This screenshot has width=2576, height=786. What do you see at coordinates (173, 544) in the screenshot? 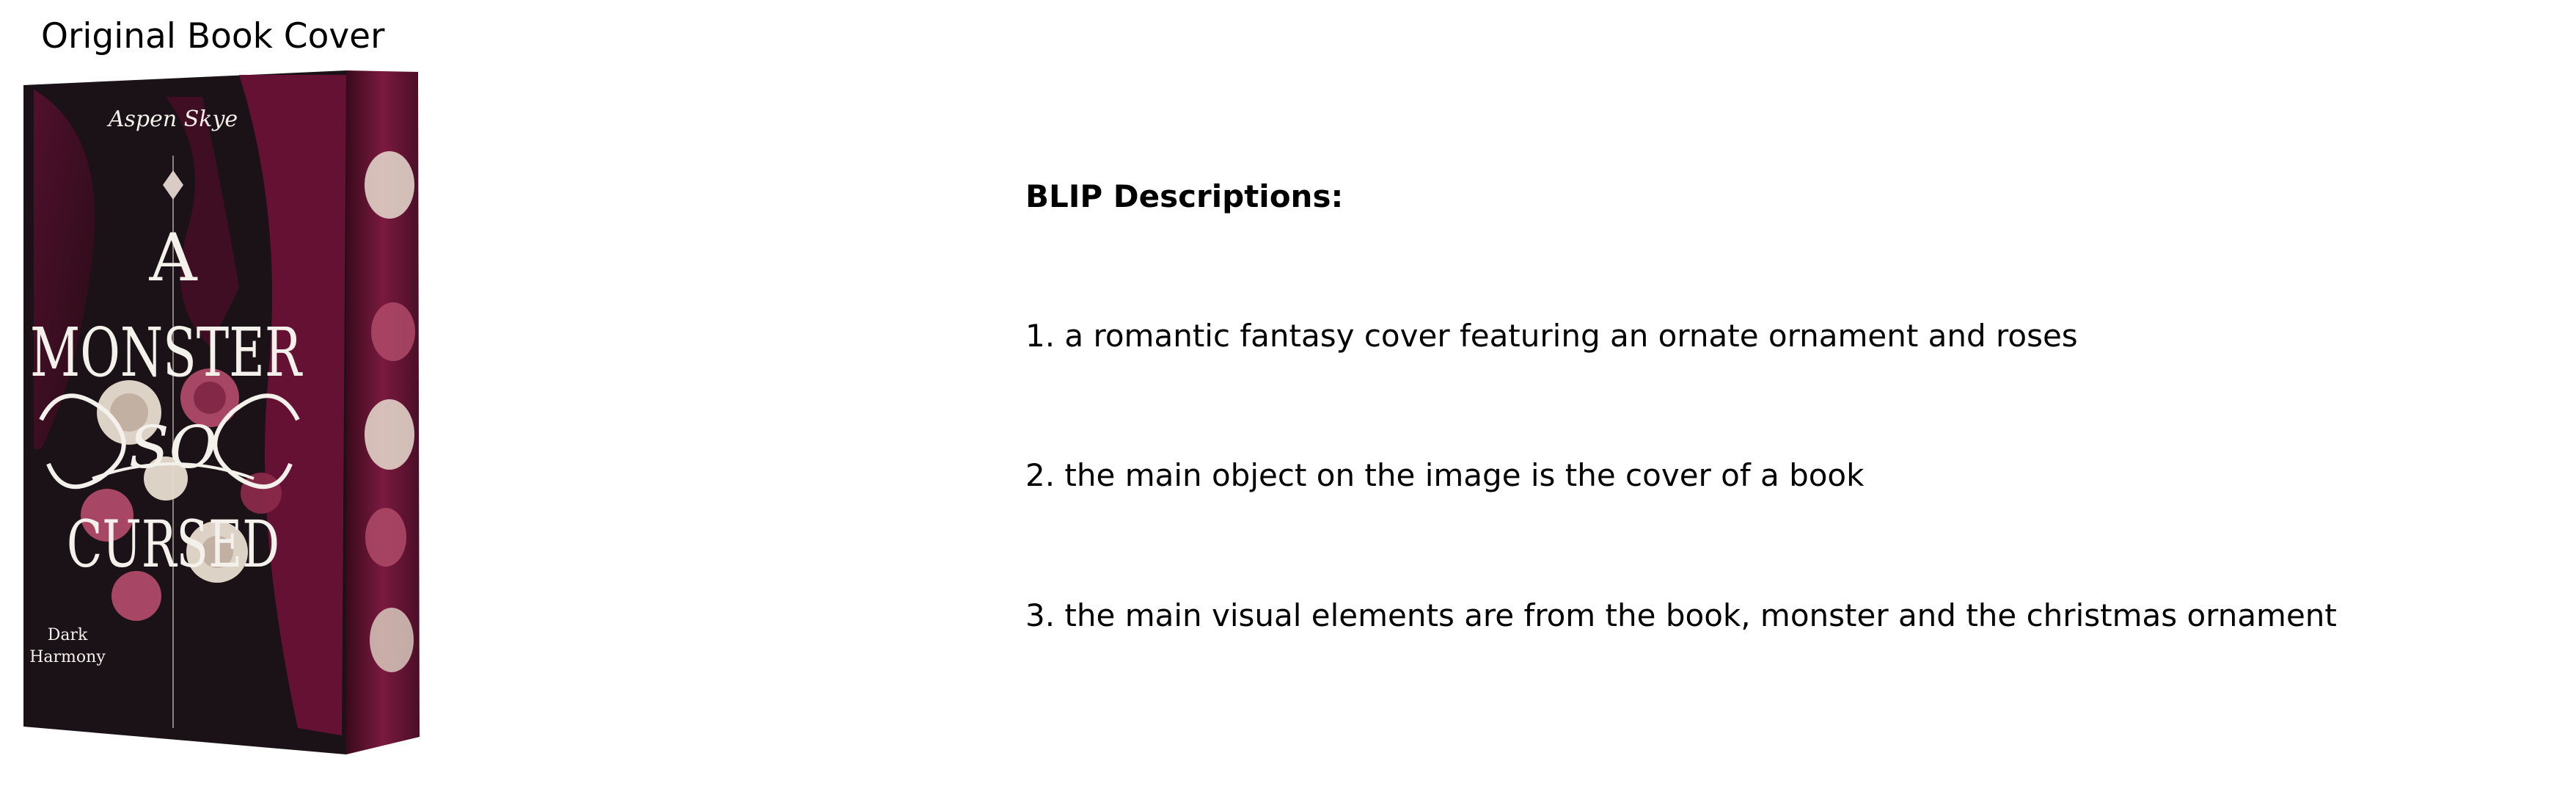
I see `cover-title-line4: CURSED` at bounding box center [173, 544].